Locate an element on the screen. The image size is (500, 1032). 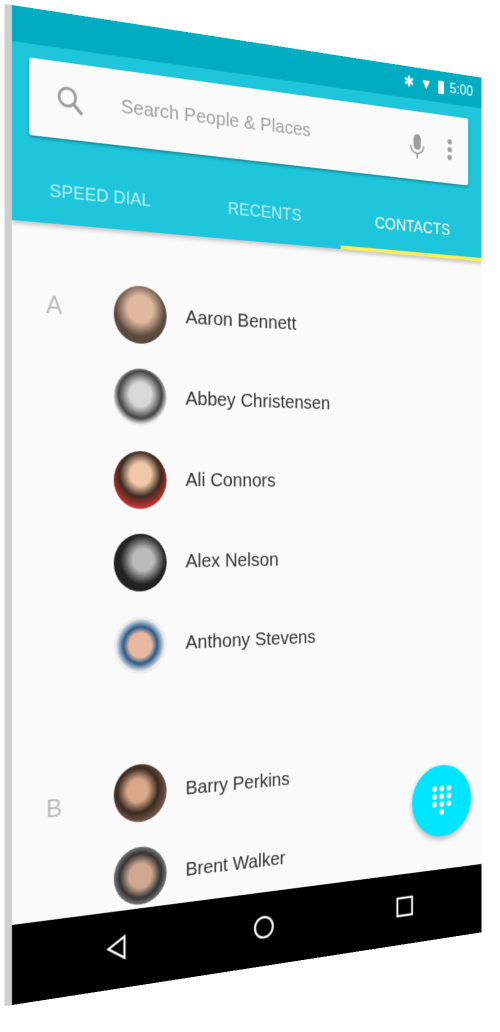
dialpad-button is located at coordinates (441, 801).